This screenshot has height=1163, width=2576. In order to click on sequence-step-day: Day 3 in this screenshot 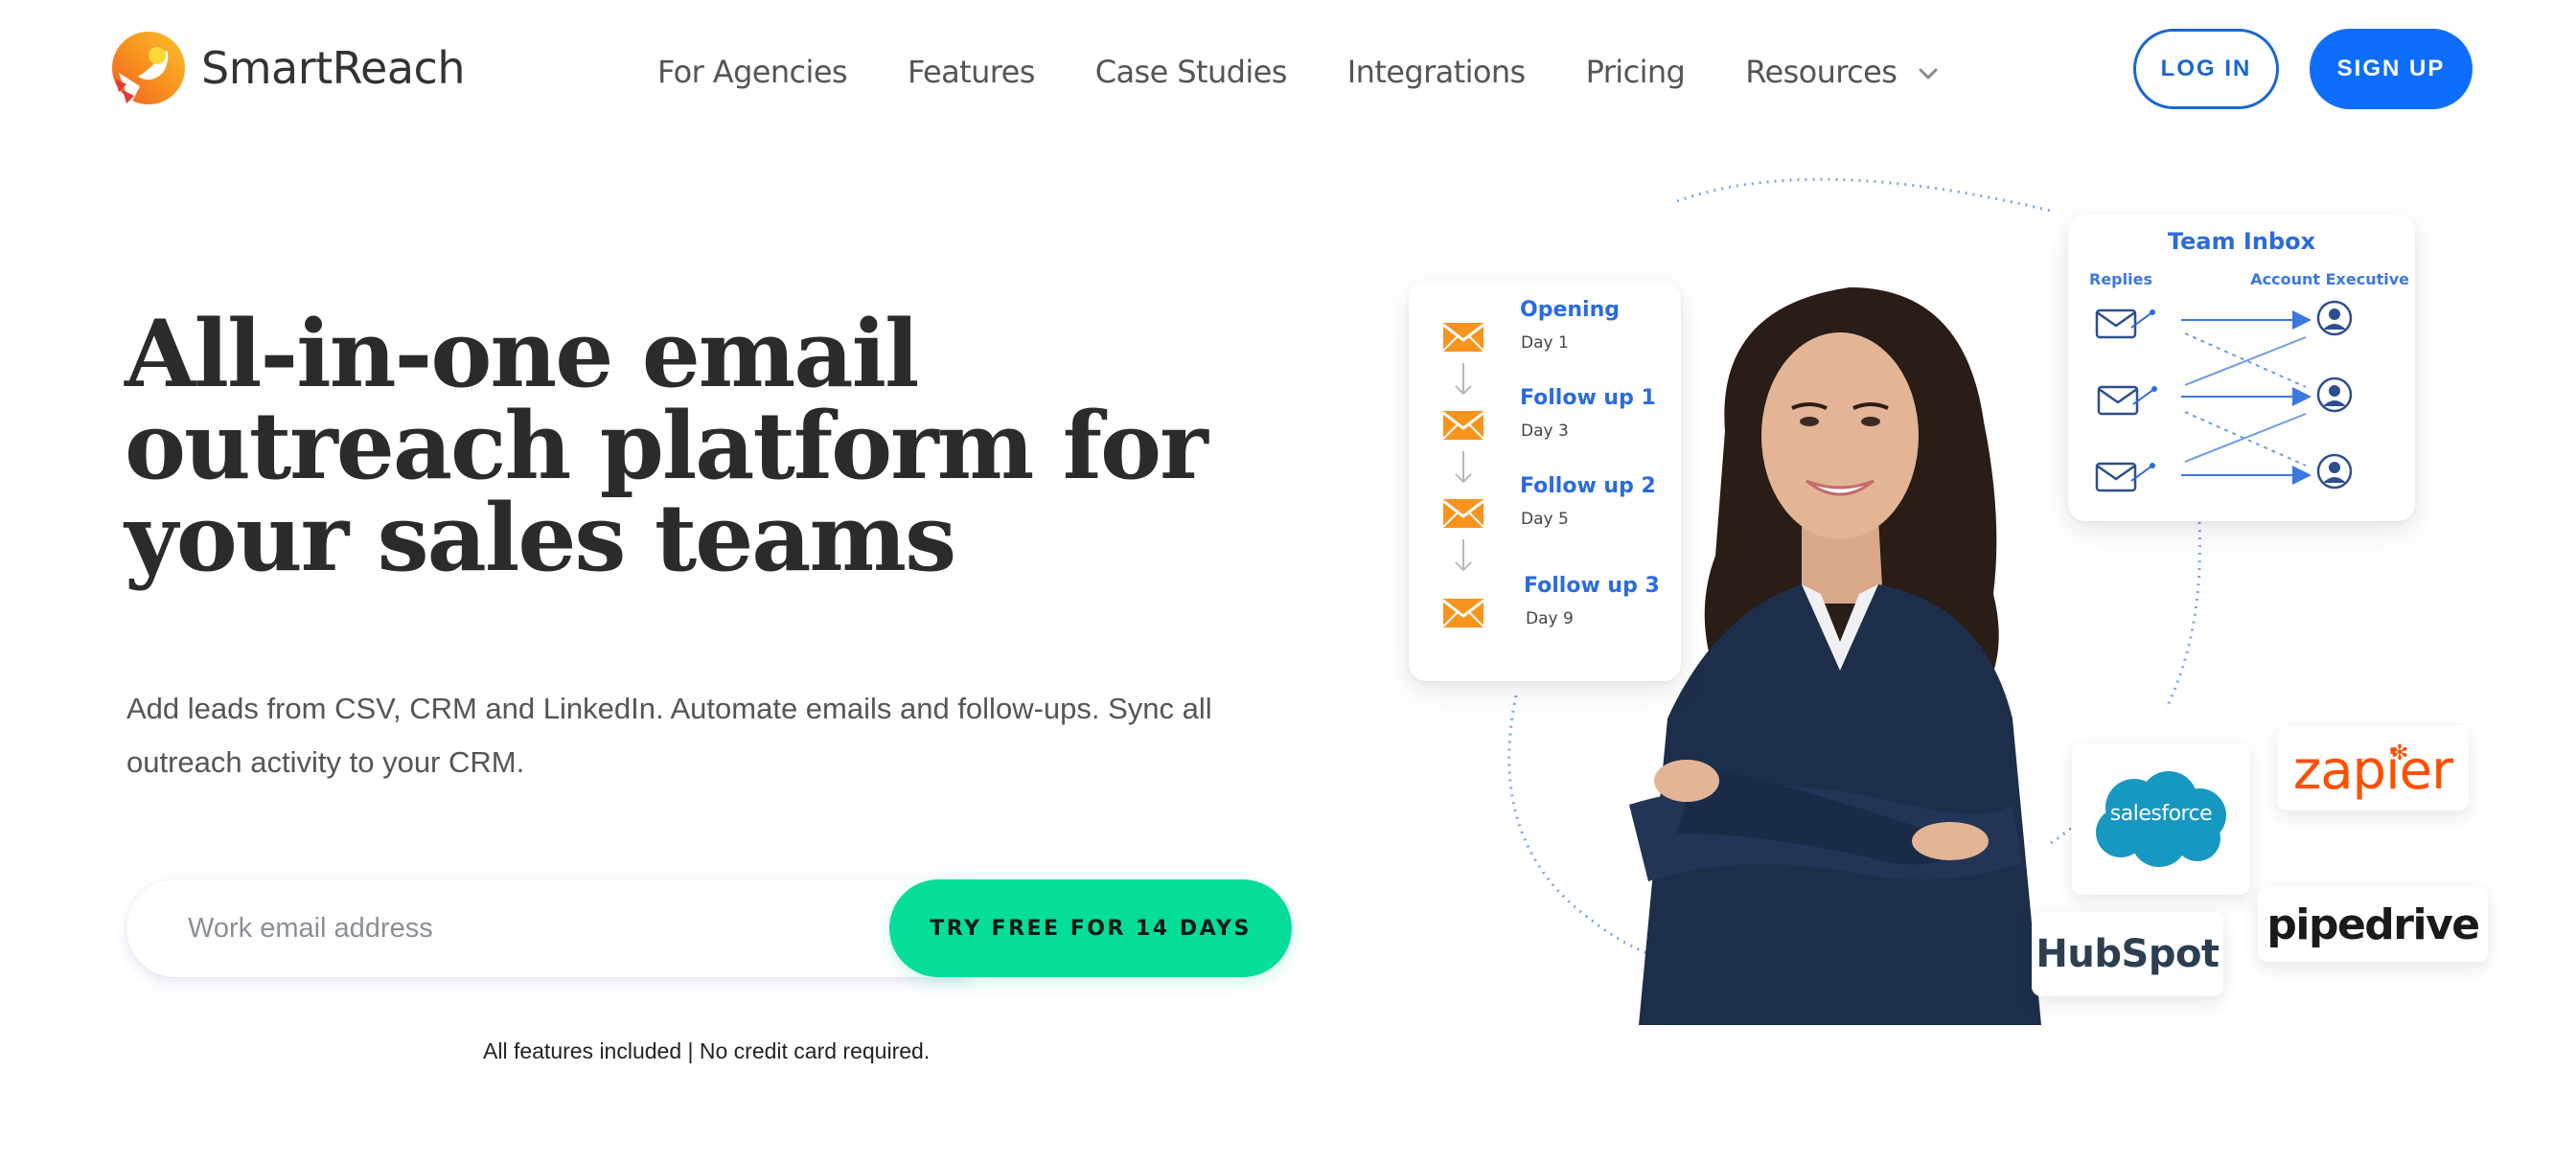, I will do `click(1545, 431)`.